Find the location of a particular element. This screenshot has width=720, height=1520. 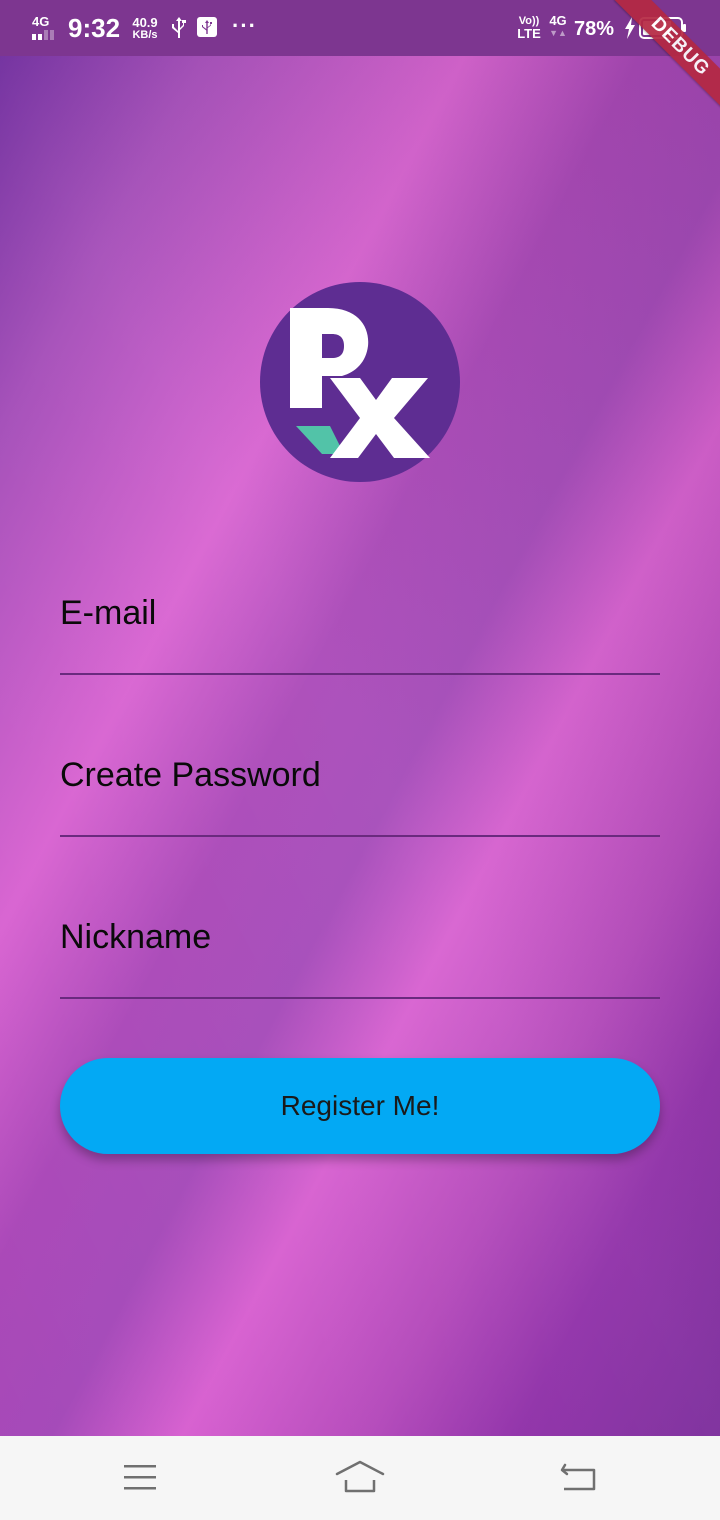

password-field: Create Password is located at coordinates (360, 782).